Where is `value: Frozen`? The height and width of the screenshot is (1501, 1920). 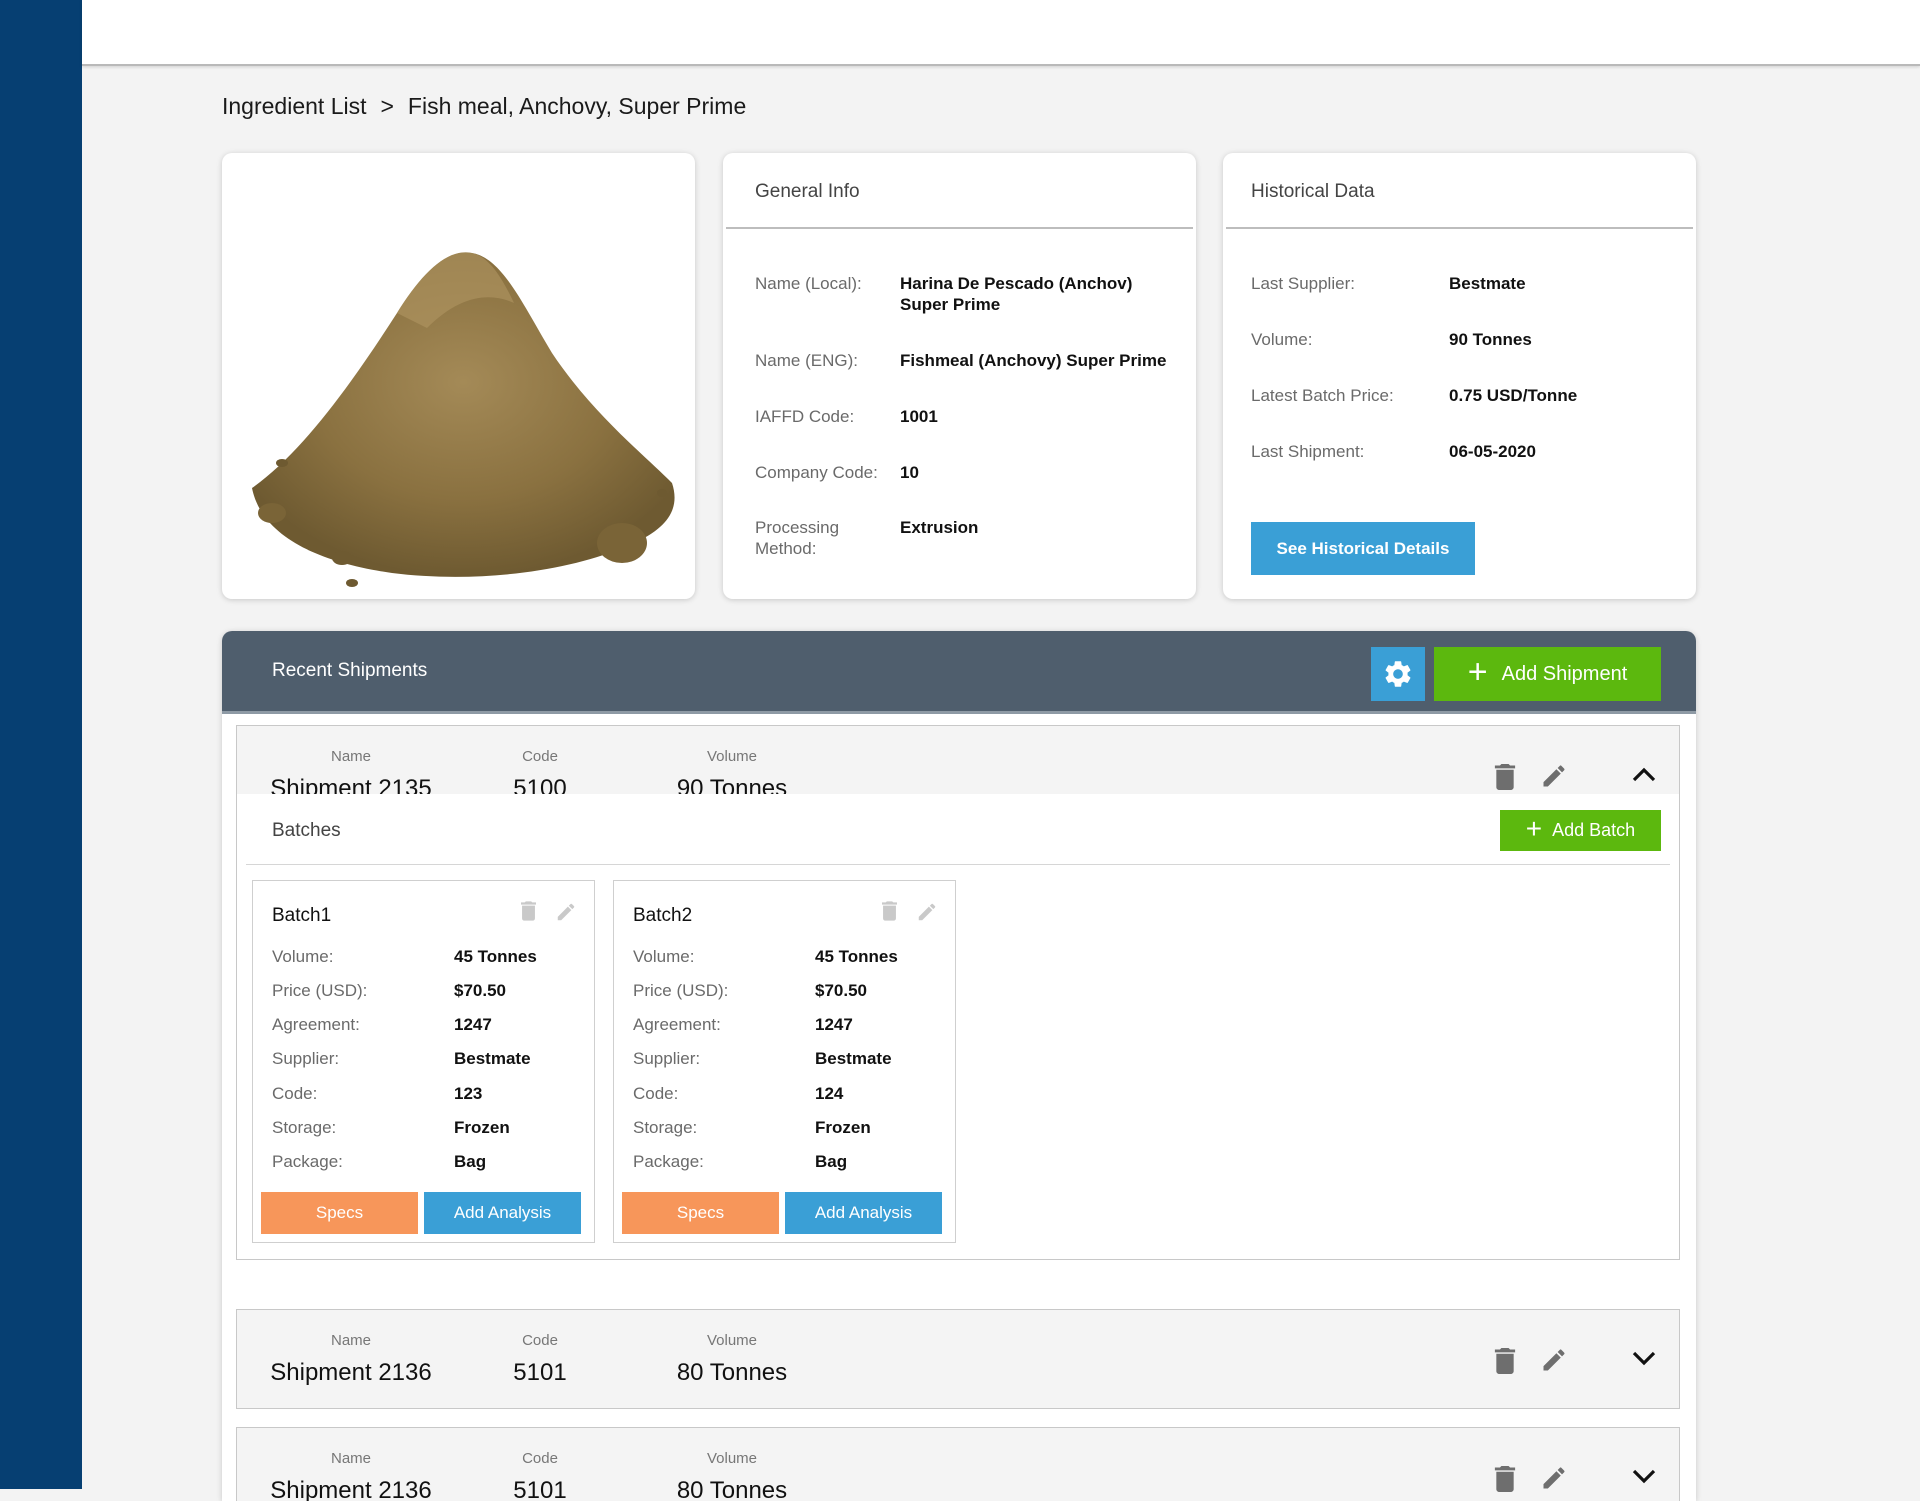 value: Frozen is located at coordinates (482, 1127).